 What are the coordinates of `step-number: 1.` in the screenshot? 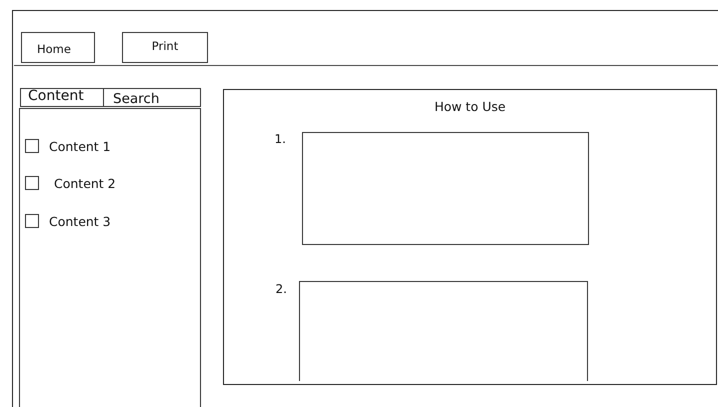 It's located at (280, 139).